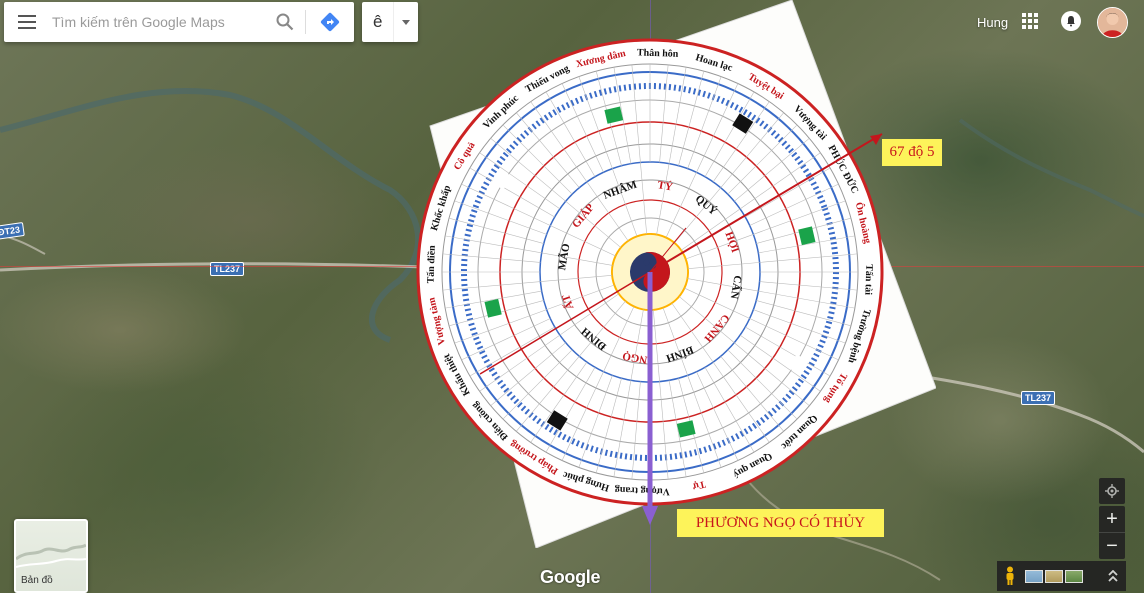 The width and height of the screenshot is (1144, 593). I want to click on directions-button, so click(330, 22).